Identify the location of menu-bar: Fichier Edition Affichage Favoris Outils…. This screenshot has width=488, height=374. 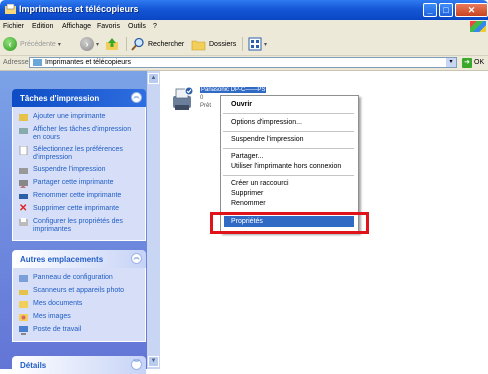
(244, 27).